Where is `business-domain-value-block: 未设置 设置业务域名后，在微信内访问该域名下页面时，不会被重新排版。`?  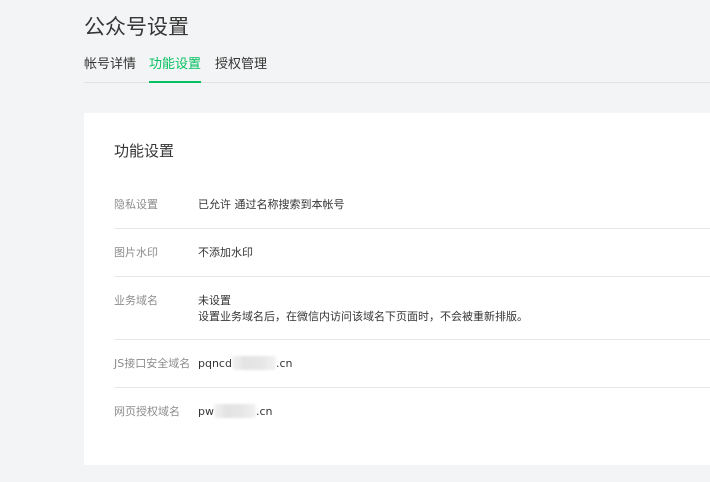
business-domain-value-block: 未设置 设置业务域名后，在微信内访问该域名下页面时，不会被重新排版。 is located at coordinates (363, 309).